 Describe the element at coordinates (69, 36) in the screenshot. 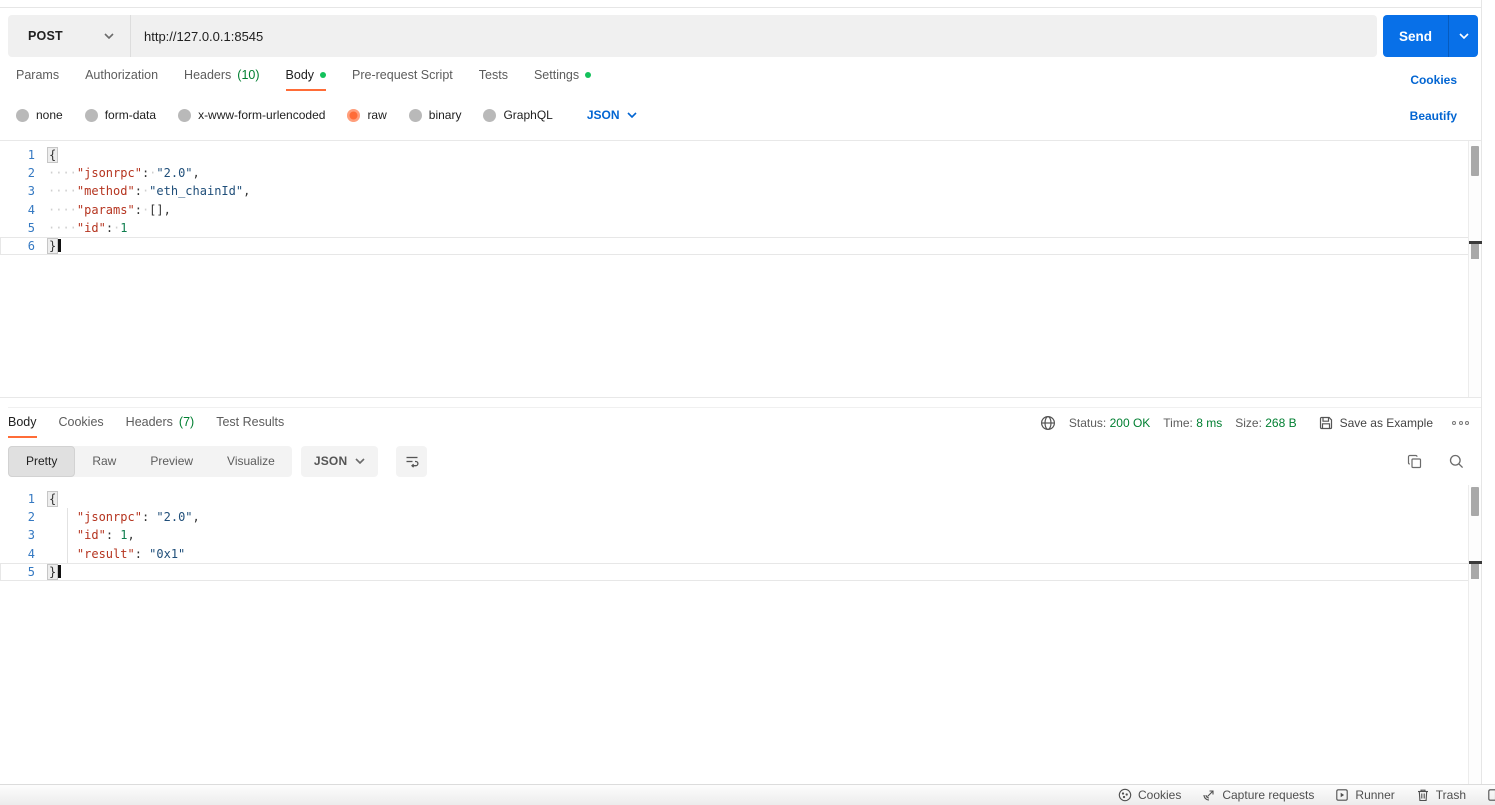

I see `method-select: POST` at that location.